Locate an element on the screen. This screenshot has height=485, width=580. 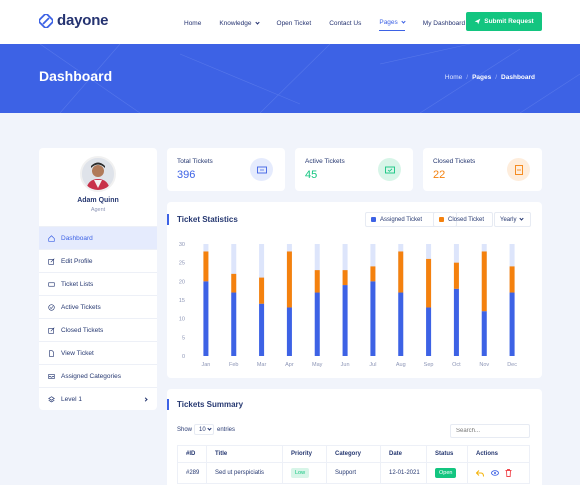
nav-contact-us: Contact Us is located at coordinates (345, 23).